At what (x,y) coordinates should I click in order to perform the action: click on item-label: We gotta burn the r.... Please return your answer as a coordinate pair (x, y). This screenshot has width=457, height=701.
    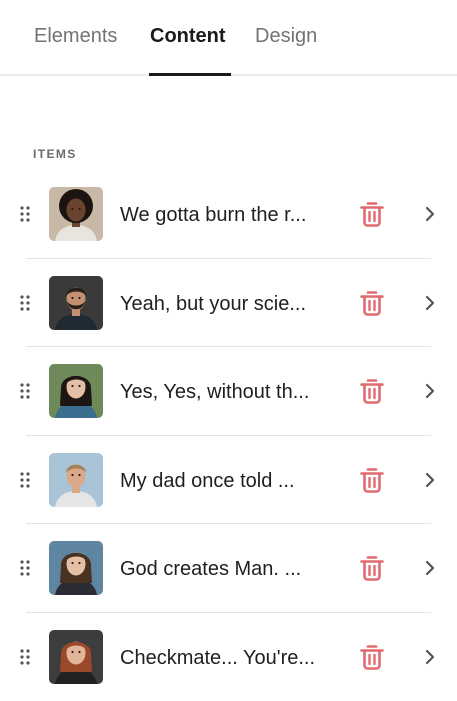
    Looking at the image, I should click on (213, 215).